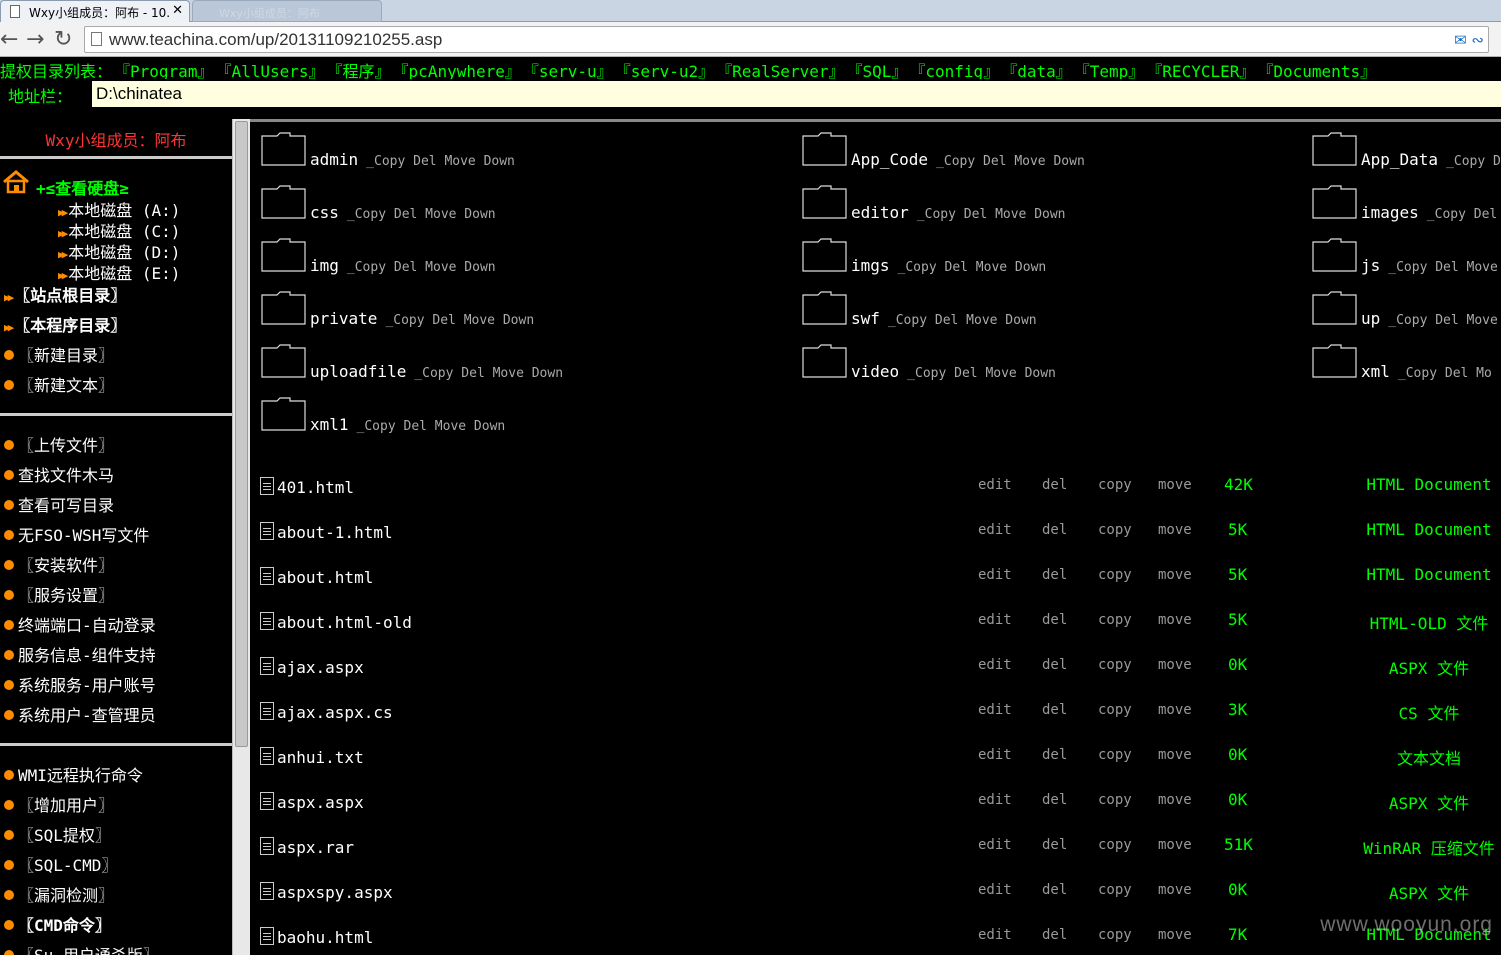 The image size is (1501, 955). I want to click on priv-dir-link: 『pcAnywhere』, so click(461, 70).